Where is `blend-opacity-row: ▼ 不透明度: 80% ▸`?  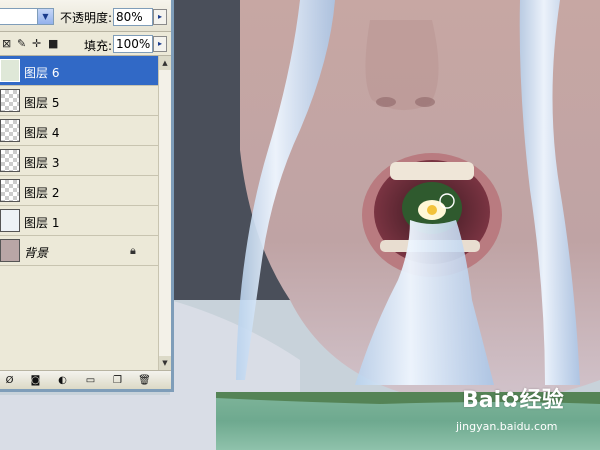 blend-opacity-row: ▼ 不透明度: 80% ▸ is located at coordinates (85, 16).